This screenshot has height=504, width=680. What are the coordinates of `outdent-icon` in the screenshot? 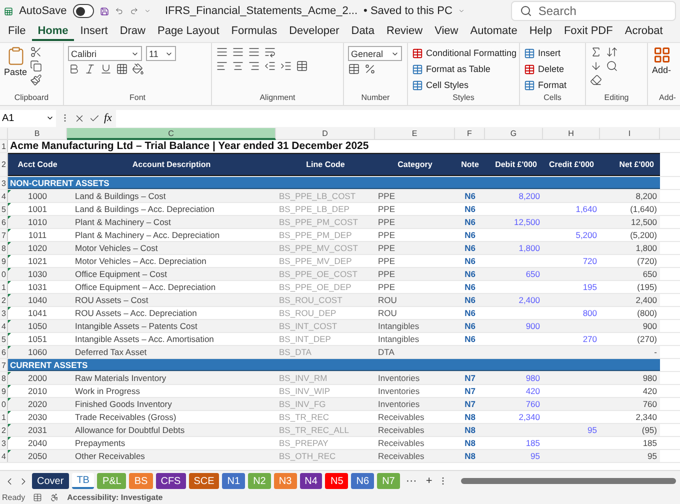 It's located at (270, 66).